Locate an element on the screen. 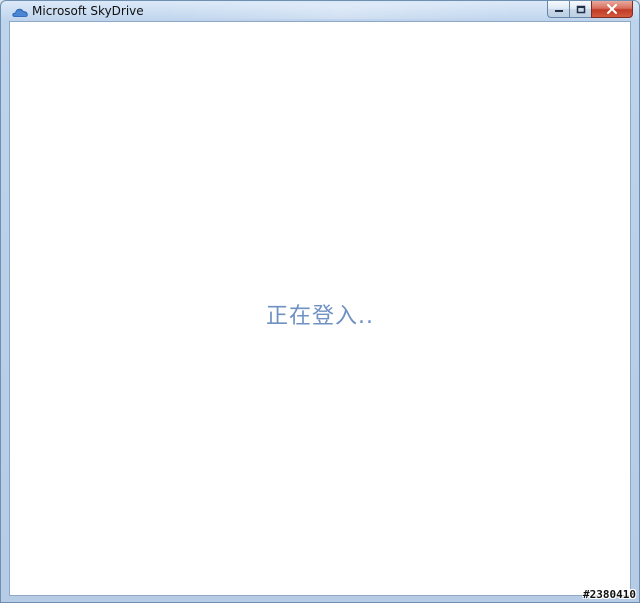 The height and width of the screenshot is (603, 640). minimize-icon is located at coordinates (559, 9).